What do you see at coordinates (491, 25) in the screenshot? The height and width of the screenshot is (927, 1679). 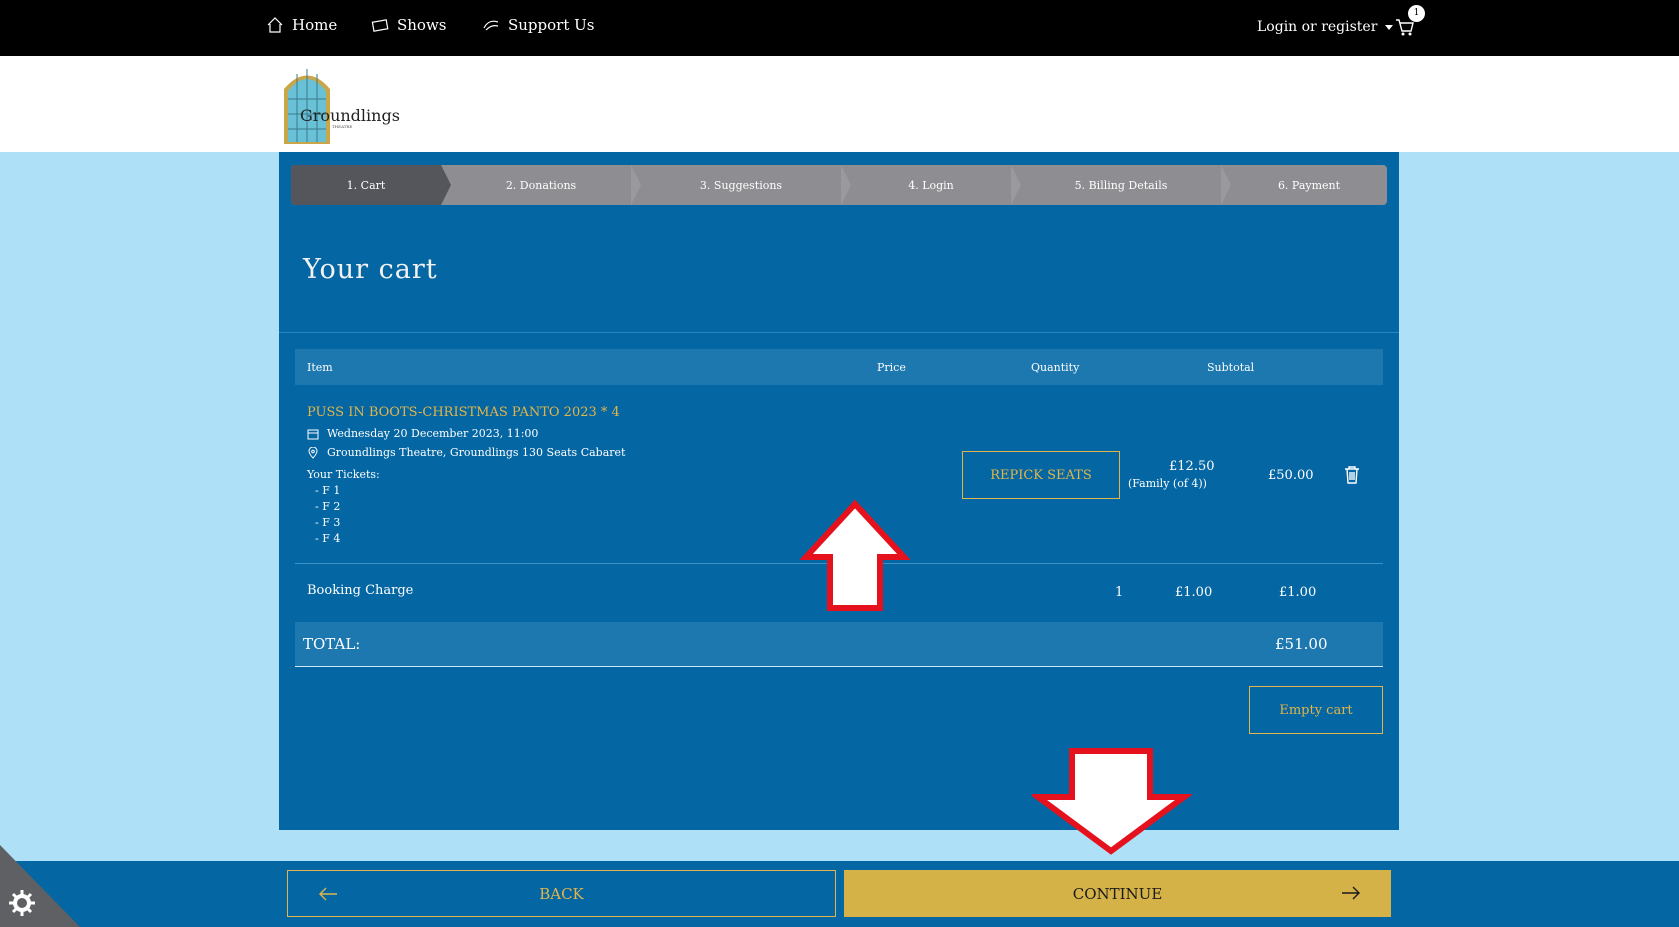 I see `hands-icon` at bounding box center [491, 25].